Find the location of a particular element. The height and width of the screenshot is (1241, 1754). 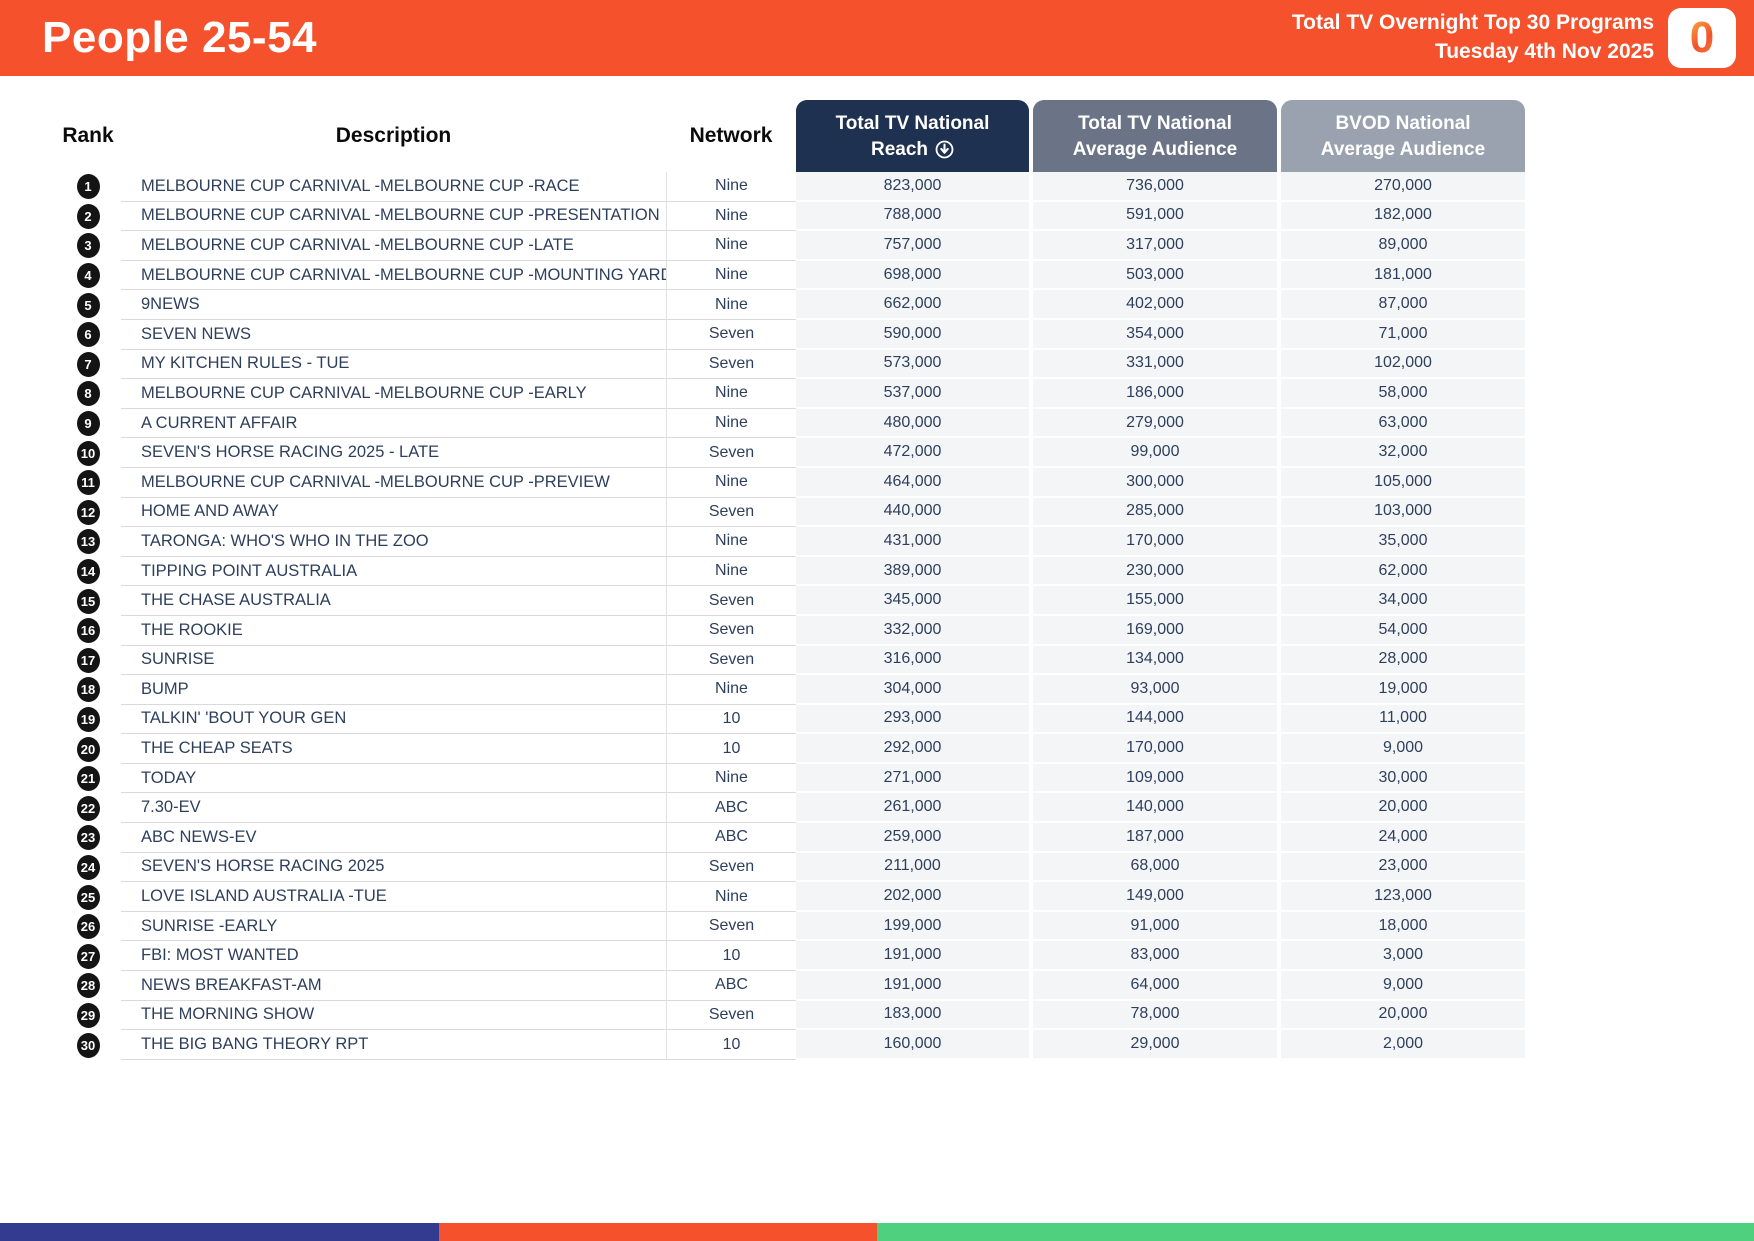

footer-bar-blue-segment is located at coordinates (219, 1232).